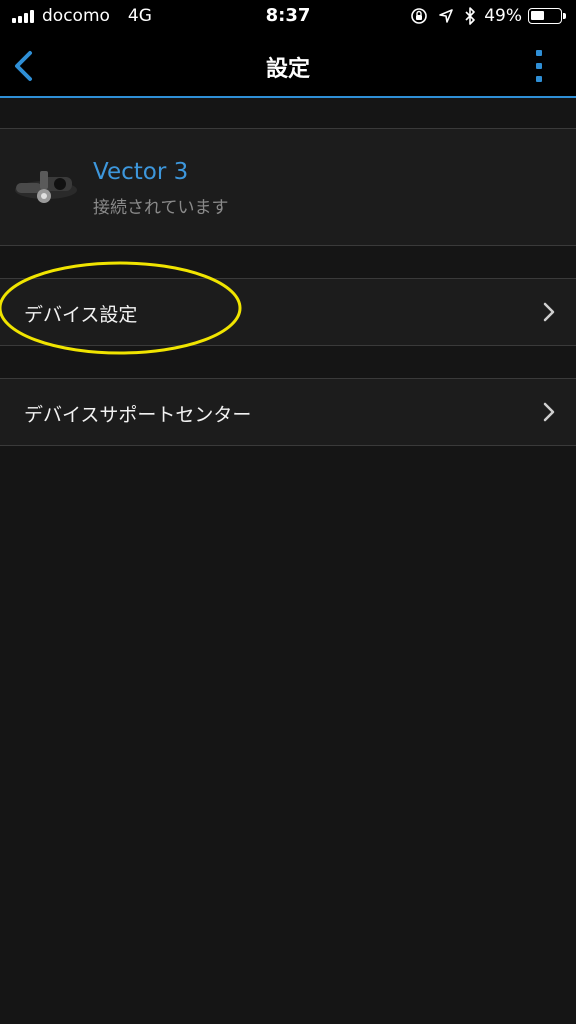 The image size is (576, 1024). Describe the element at coordinates (81, 315) in the screenshot. I see `device-settings-label: デバイス設定` at that location.